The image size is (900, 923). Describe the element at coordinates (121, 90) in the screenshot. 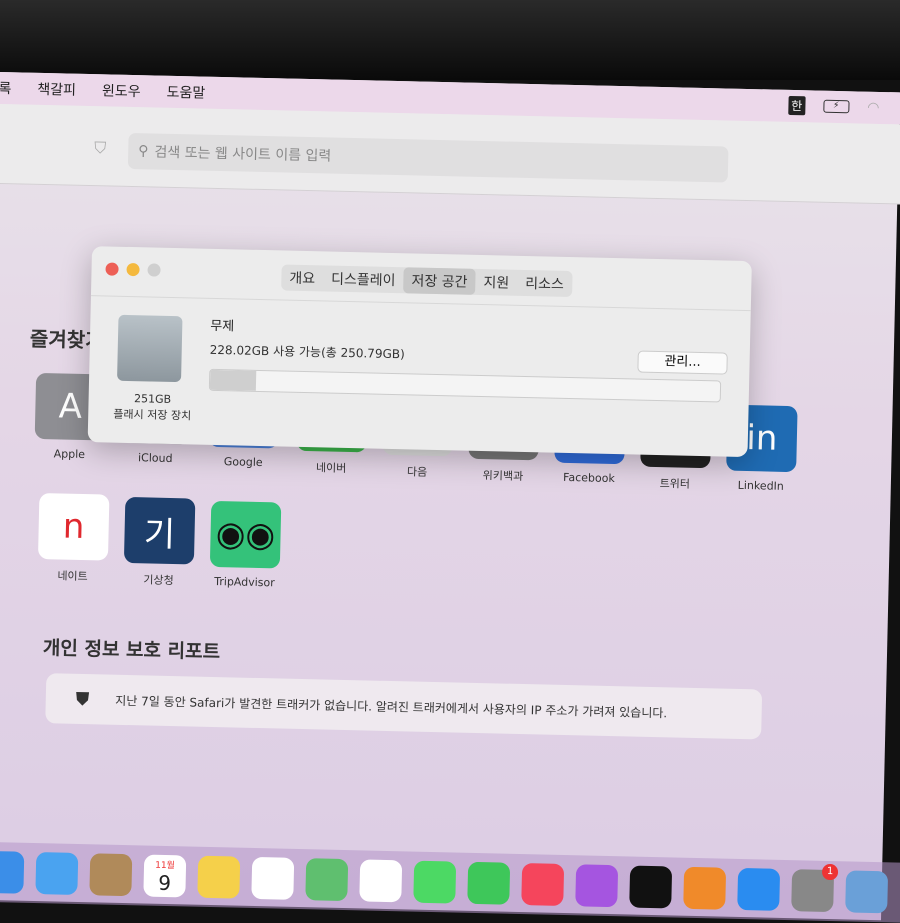

I see `menu-window: 윈도우` at that location.